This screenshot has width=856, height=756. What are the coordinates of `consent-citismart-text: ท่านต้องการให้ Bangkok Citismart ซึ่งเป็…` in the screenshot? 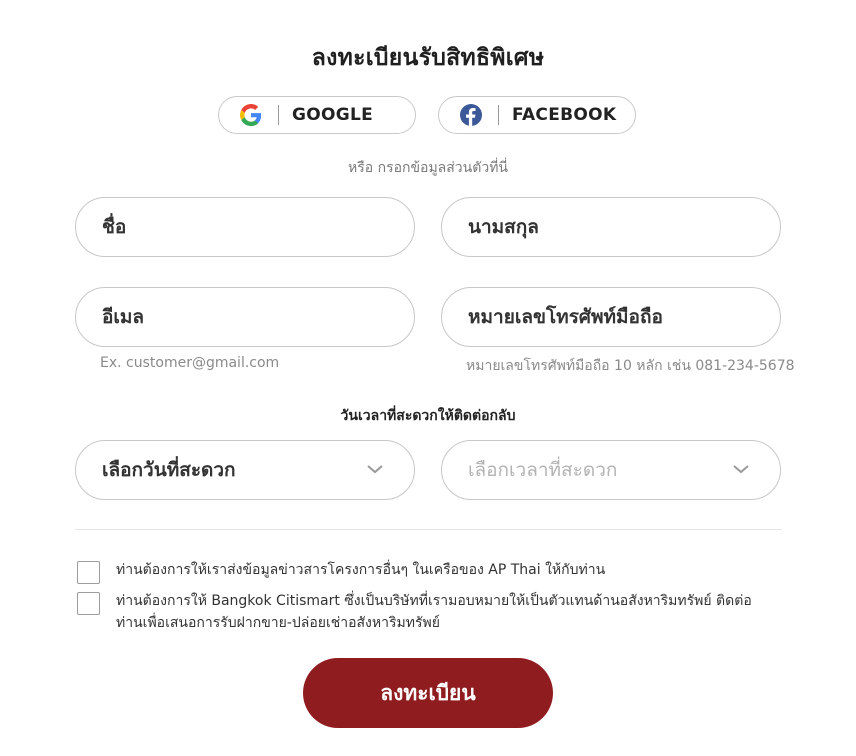 It's located at (434, 612).